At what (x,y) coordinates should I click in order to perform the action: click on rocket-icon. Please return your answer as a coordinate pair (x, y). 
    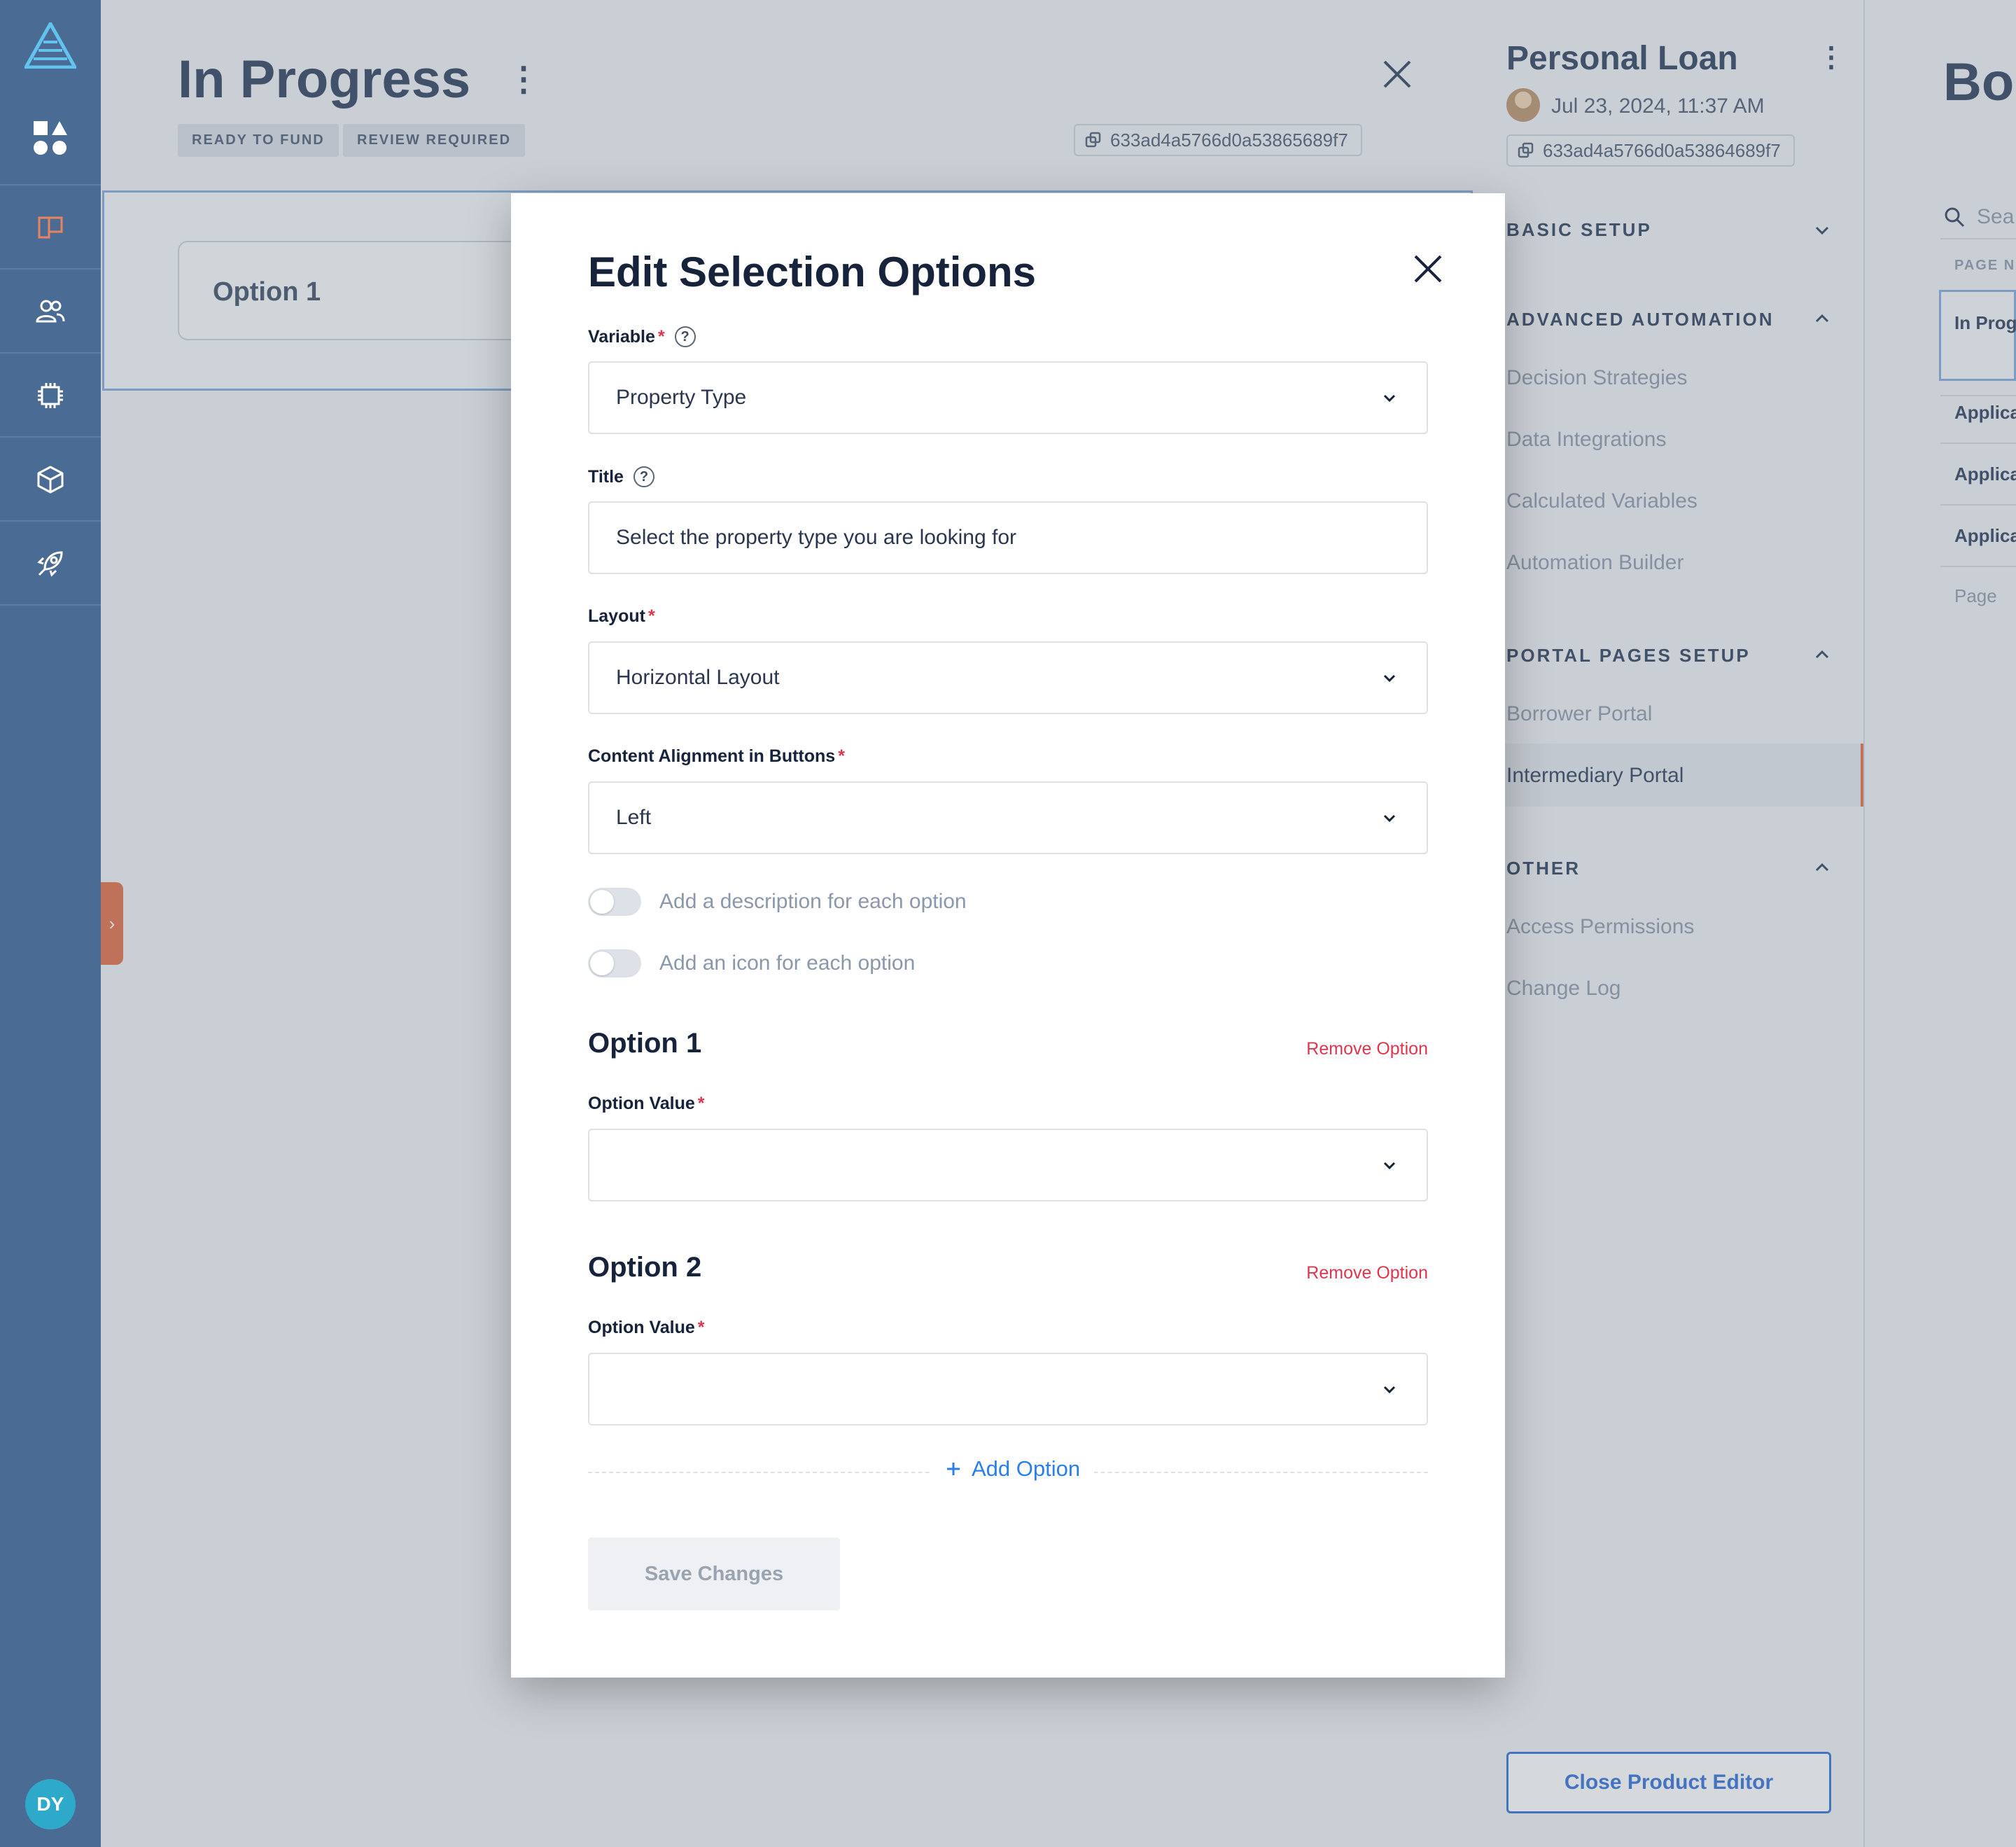
    Looking at the image, I should click on (50, 564).